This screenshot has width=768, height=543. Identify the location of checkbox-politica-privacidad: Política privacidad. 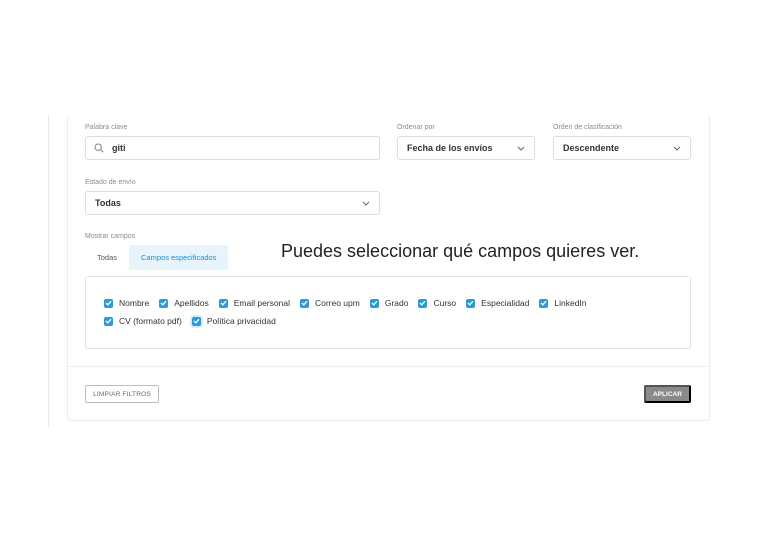
(233, 321).